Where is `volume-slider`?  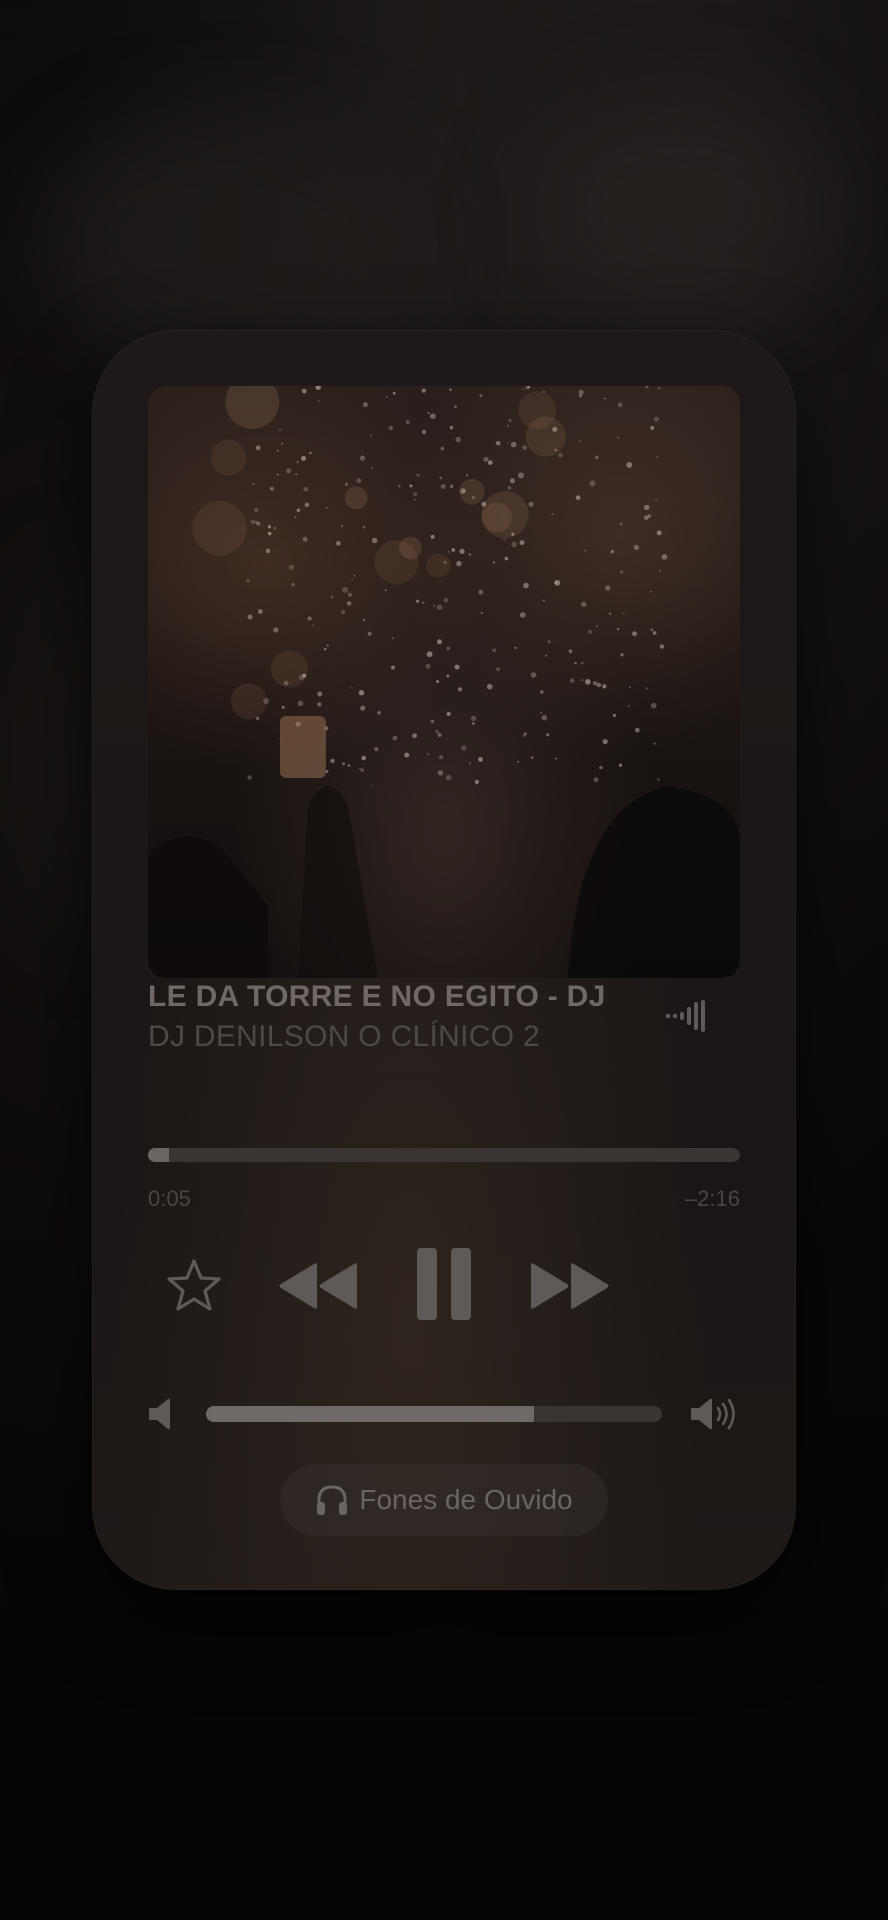 volume-slider is located at coordinates (434, 1414).